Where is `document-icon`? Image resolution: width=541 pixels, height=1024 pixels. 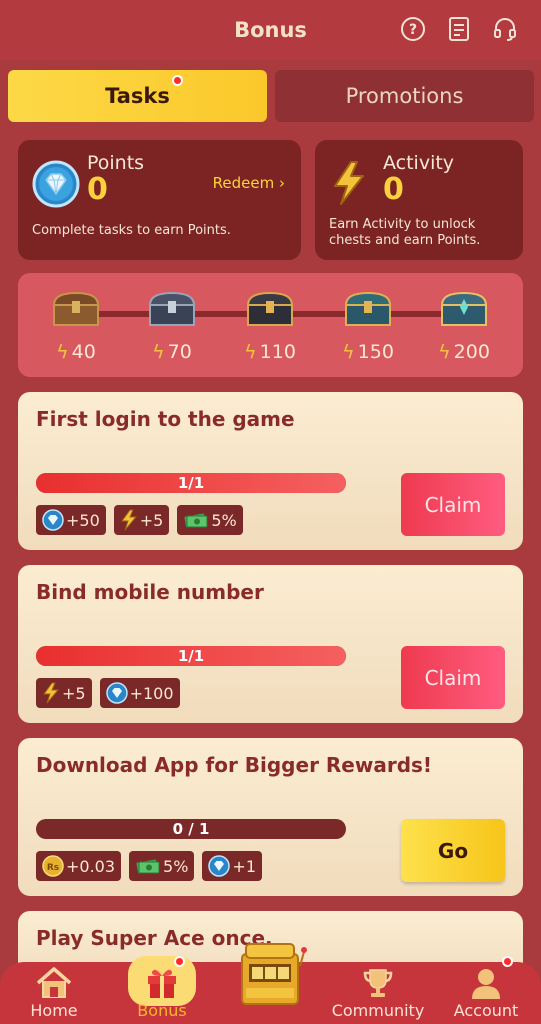 document-icon is located at coordinates (459, 29).